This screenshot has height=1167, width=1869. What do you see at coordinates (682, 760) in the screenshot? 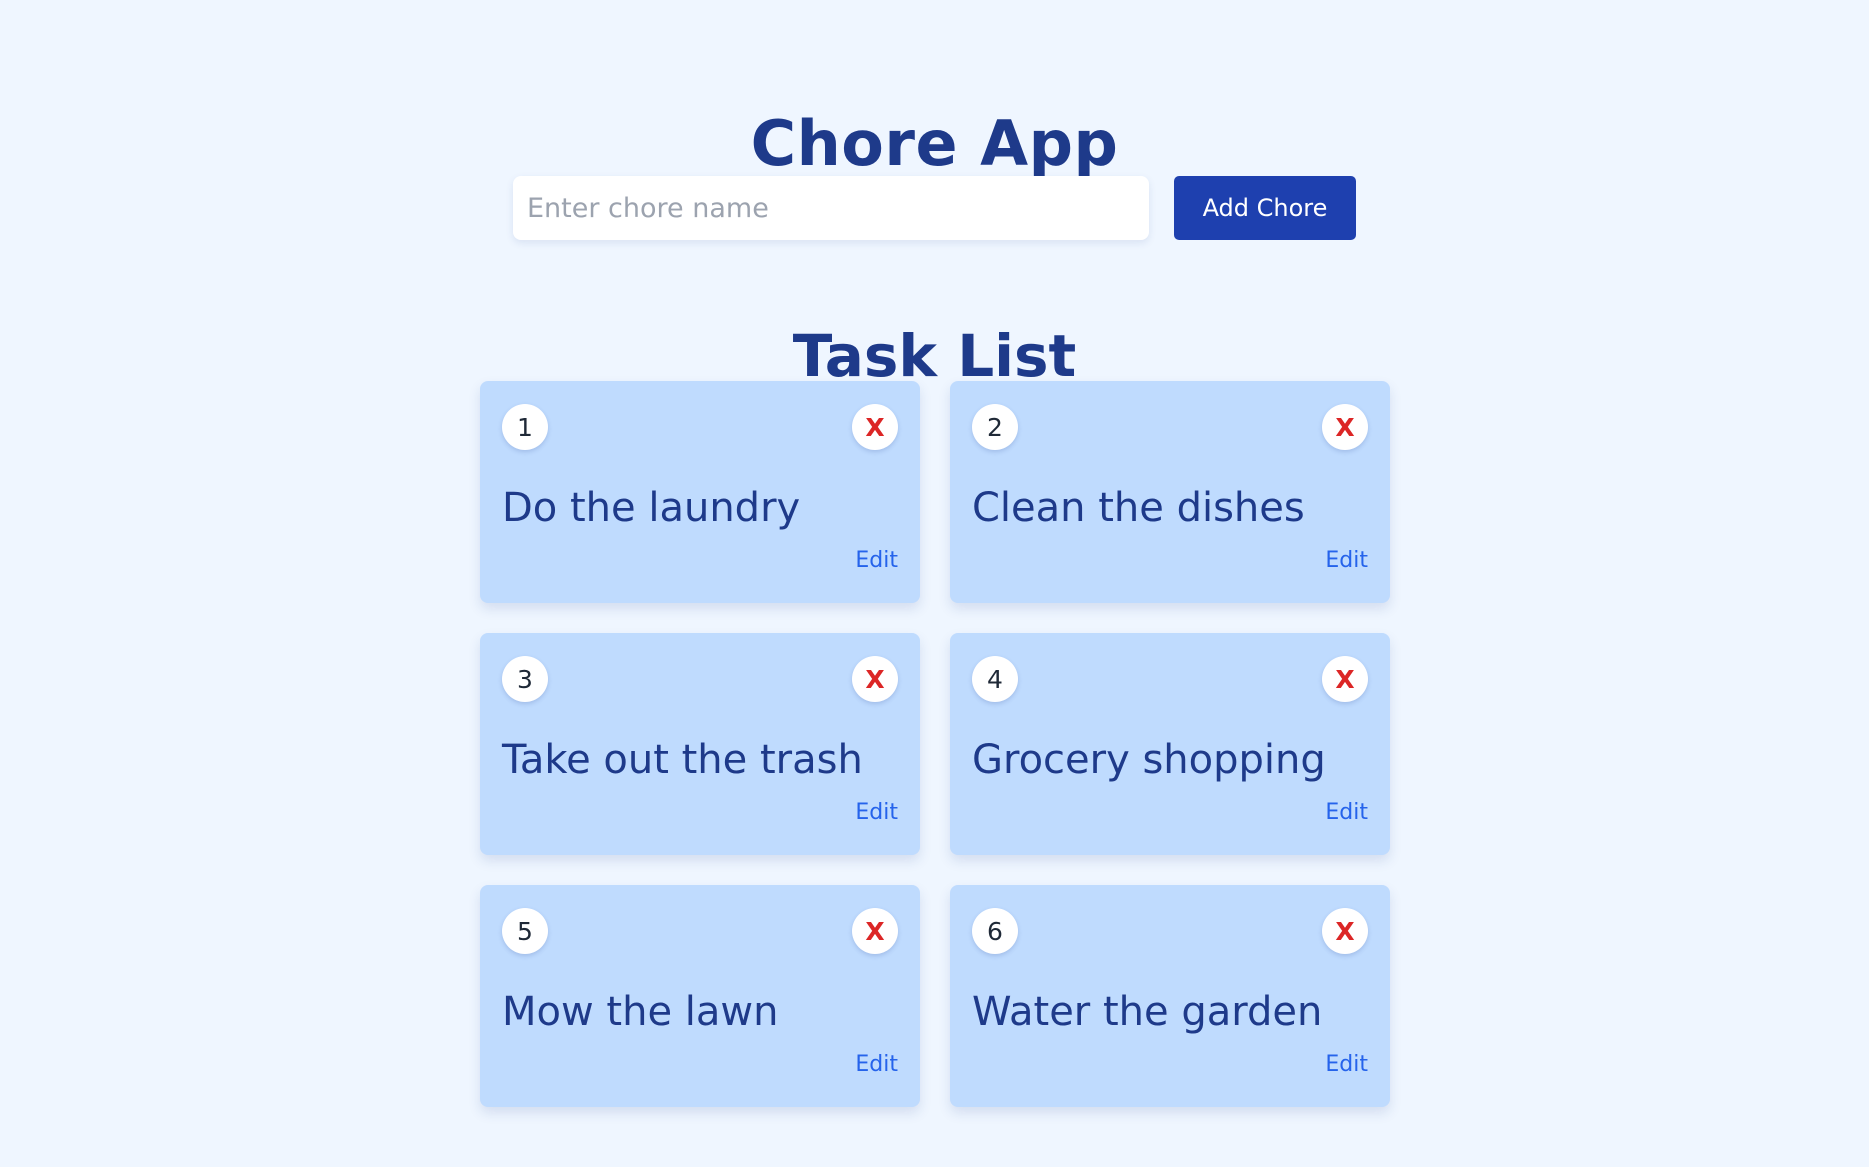
I see `chore-name: Take out the trash` at bounding box center [682, 760].